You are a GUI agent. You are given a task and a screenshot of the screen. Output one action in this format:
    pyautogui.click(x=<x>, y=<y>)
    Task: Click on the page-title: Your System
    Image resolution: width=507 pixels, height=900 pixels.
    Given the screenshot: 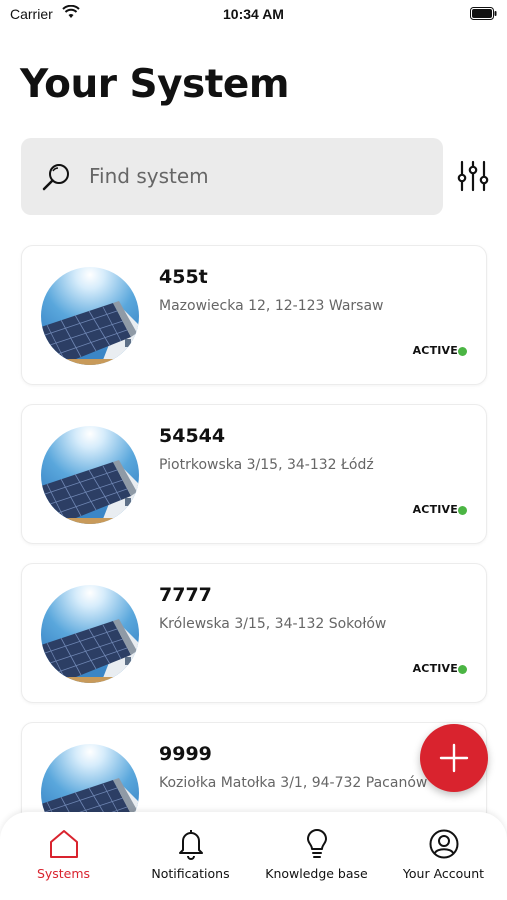 What is the action you would take?
    pyautogui.click(x=155, y=84)
    